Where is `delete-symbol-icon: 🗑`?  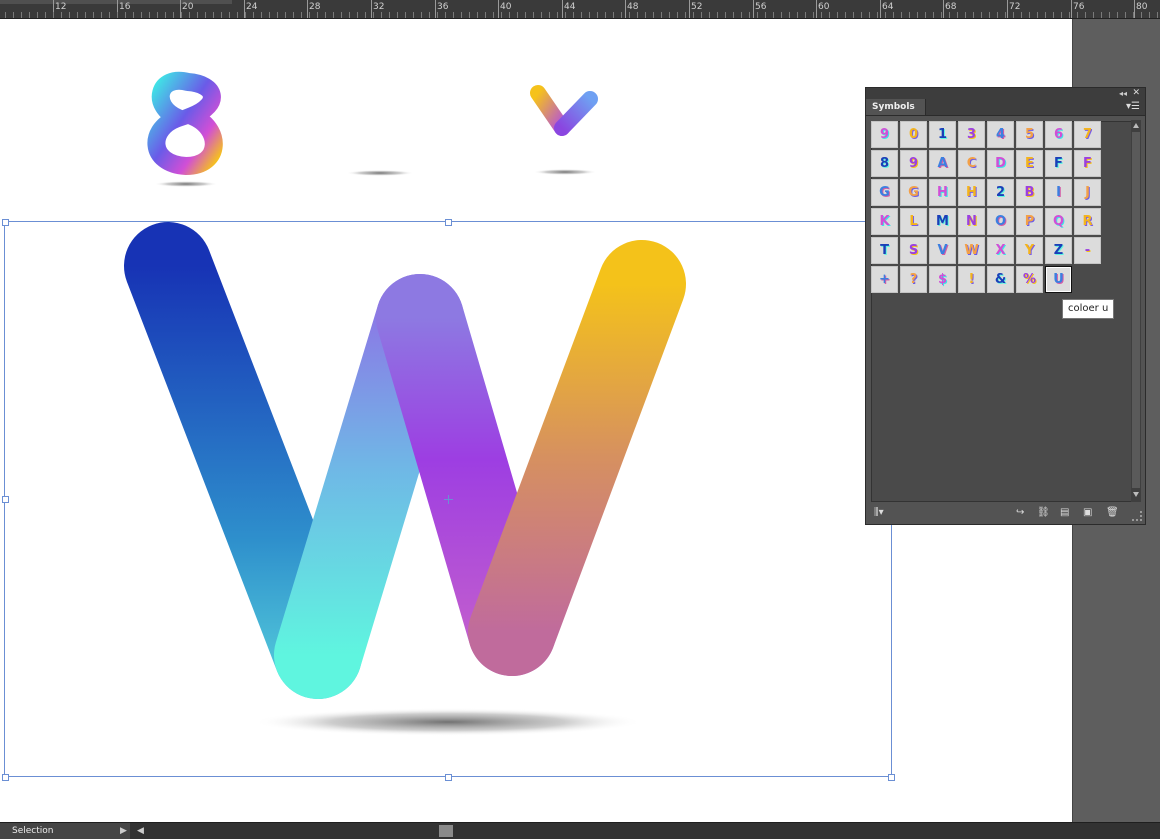
delete-symbol-icon: 🗑 is located at coordinates (1112, 513).